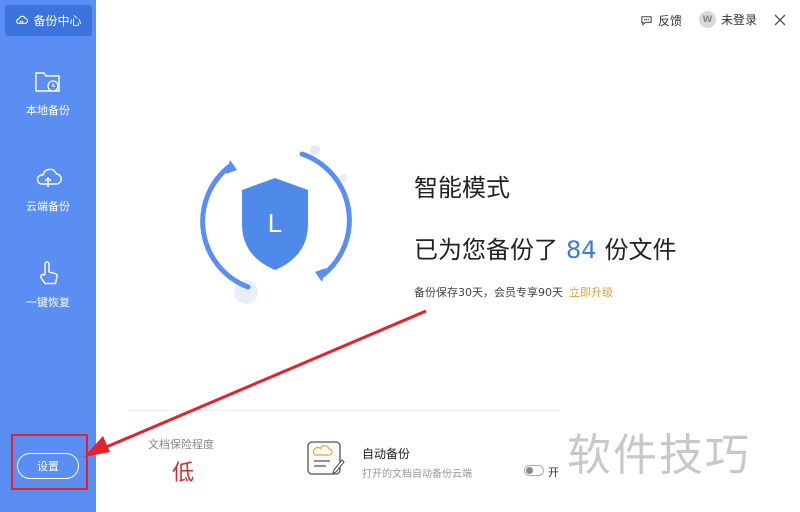  I want to click on settings-button: 设置, so click(48, 466).